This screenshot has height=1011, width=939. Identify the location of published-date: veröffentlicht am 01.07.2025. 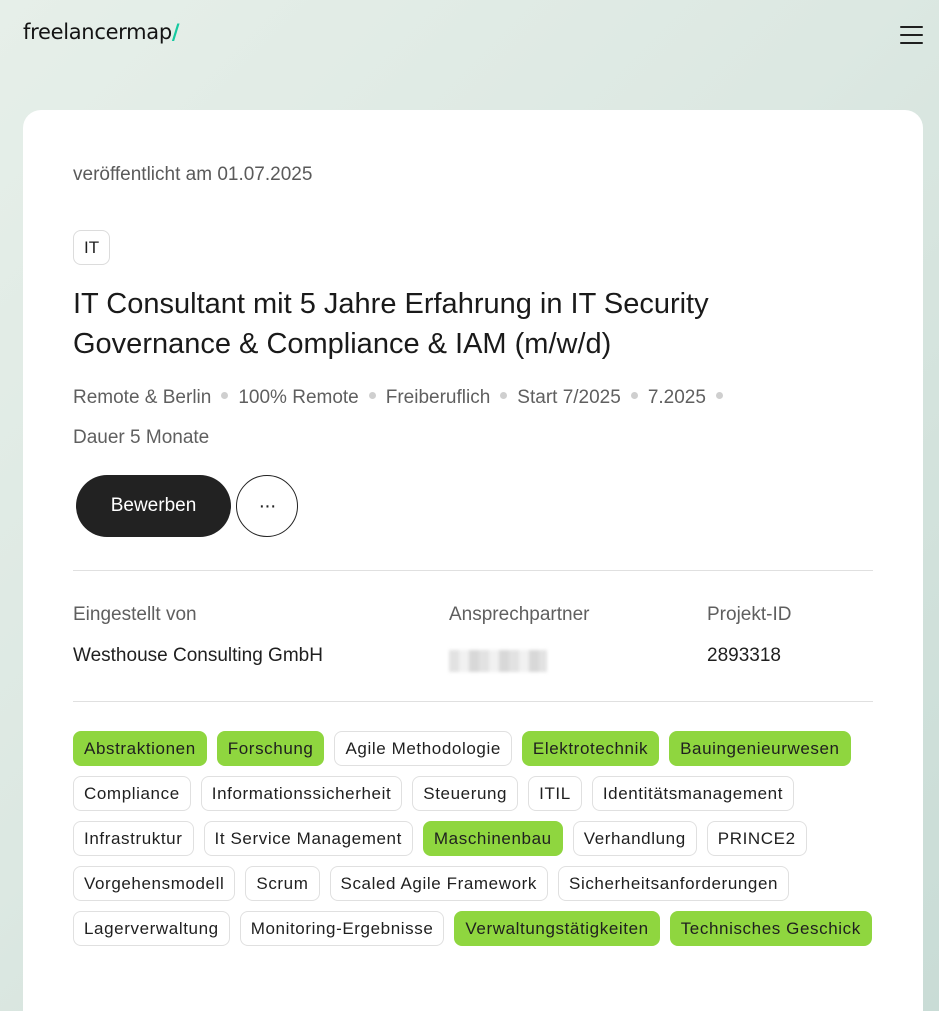
(193, 174).